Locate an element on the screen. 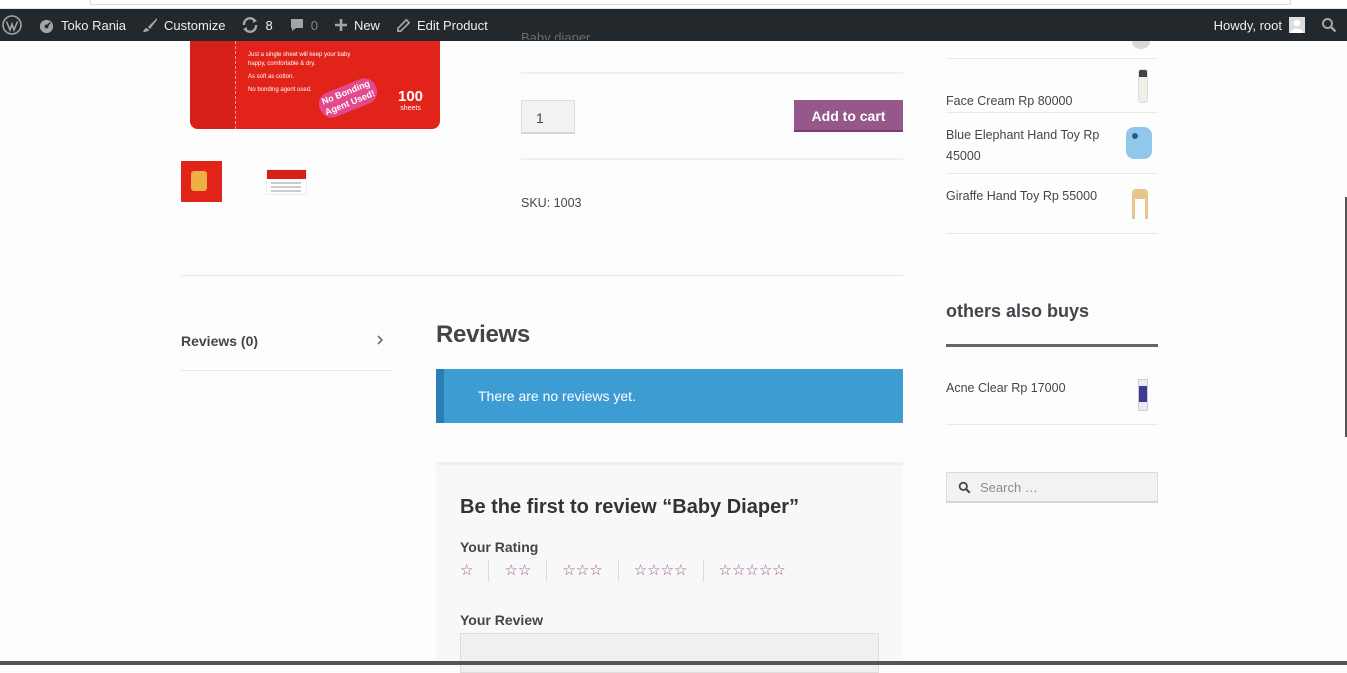 The image size is (1347, 673). browser-top-strip is located at coordinates (673, 4).